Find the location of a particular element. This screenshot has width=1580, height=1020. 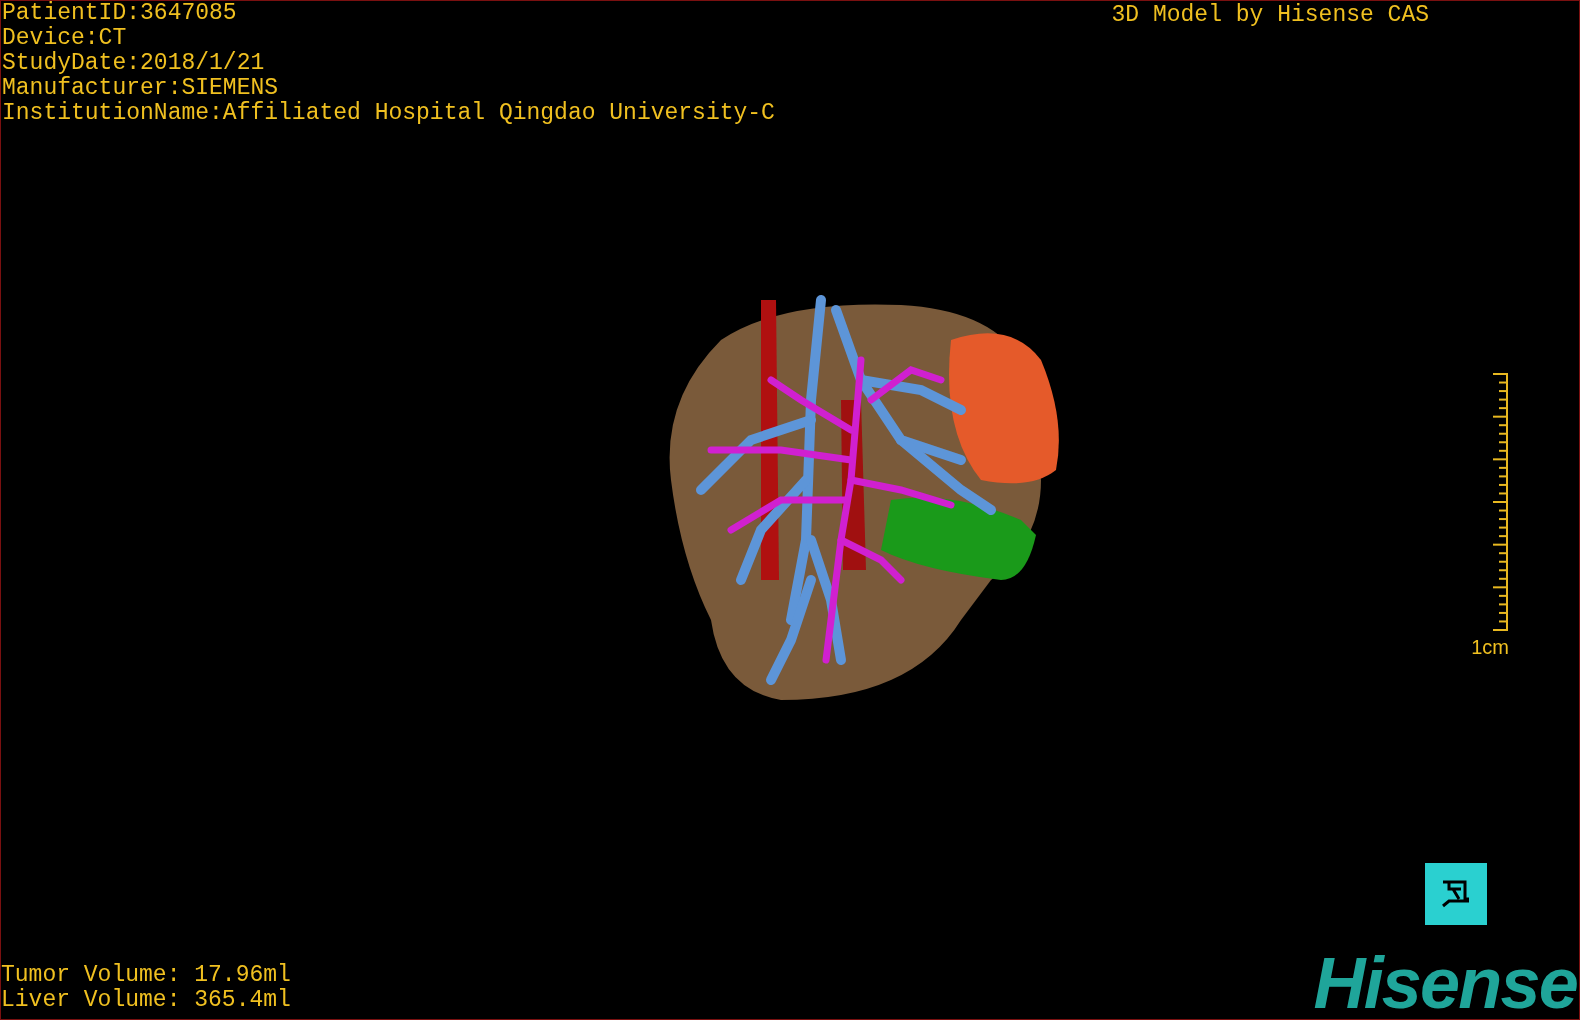

study-info-text: StudyDate:2018/1/21 is located at coordinates (134, 63).